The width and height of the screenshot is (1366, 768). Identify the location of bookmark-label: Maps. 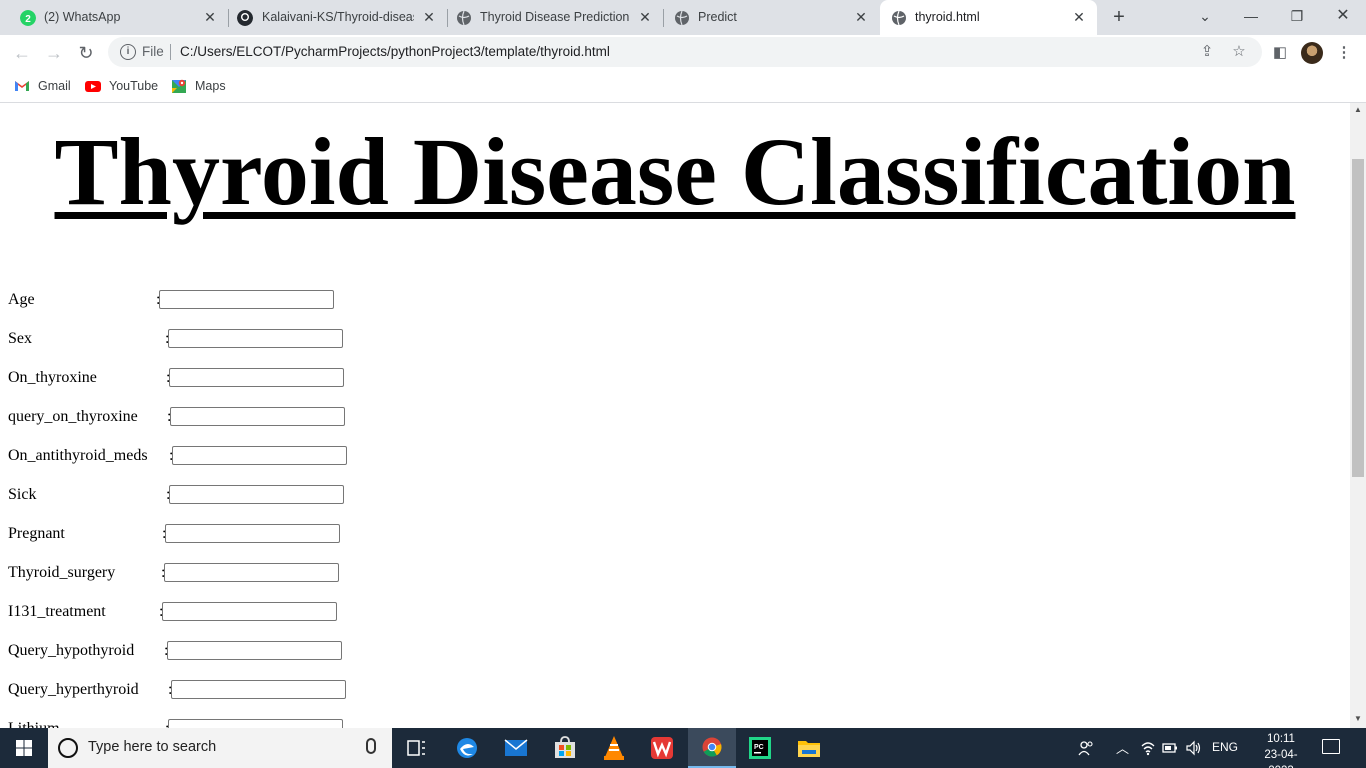
(210, 86).